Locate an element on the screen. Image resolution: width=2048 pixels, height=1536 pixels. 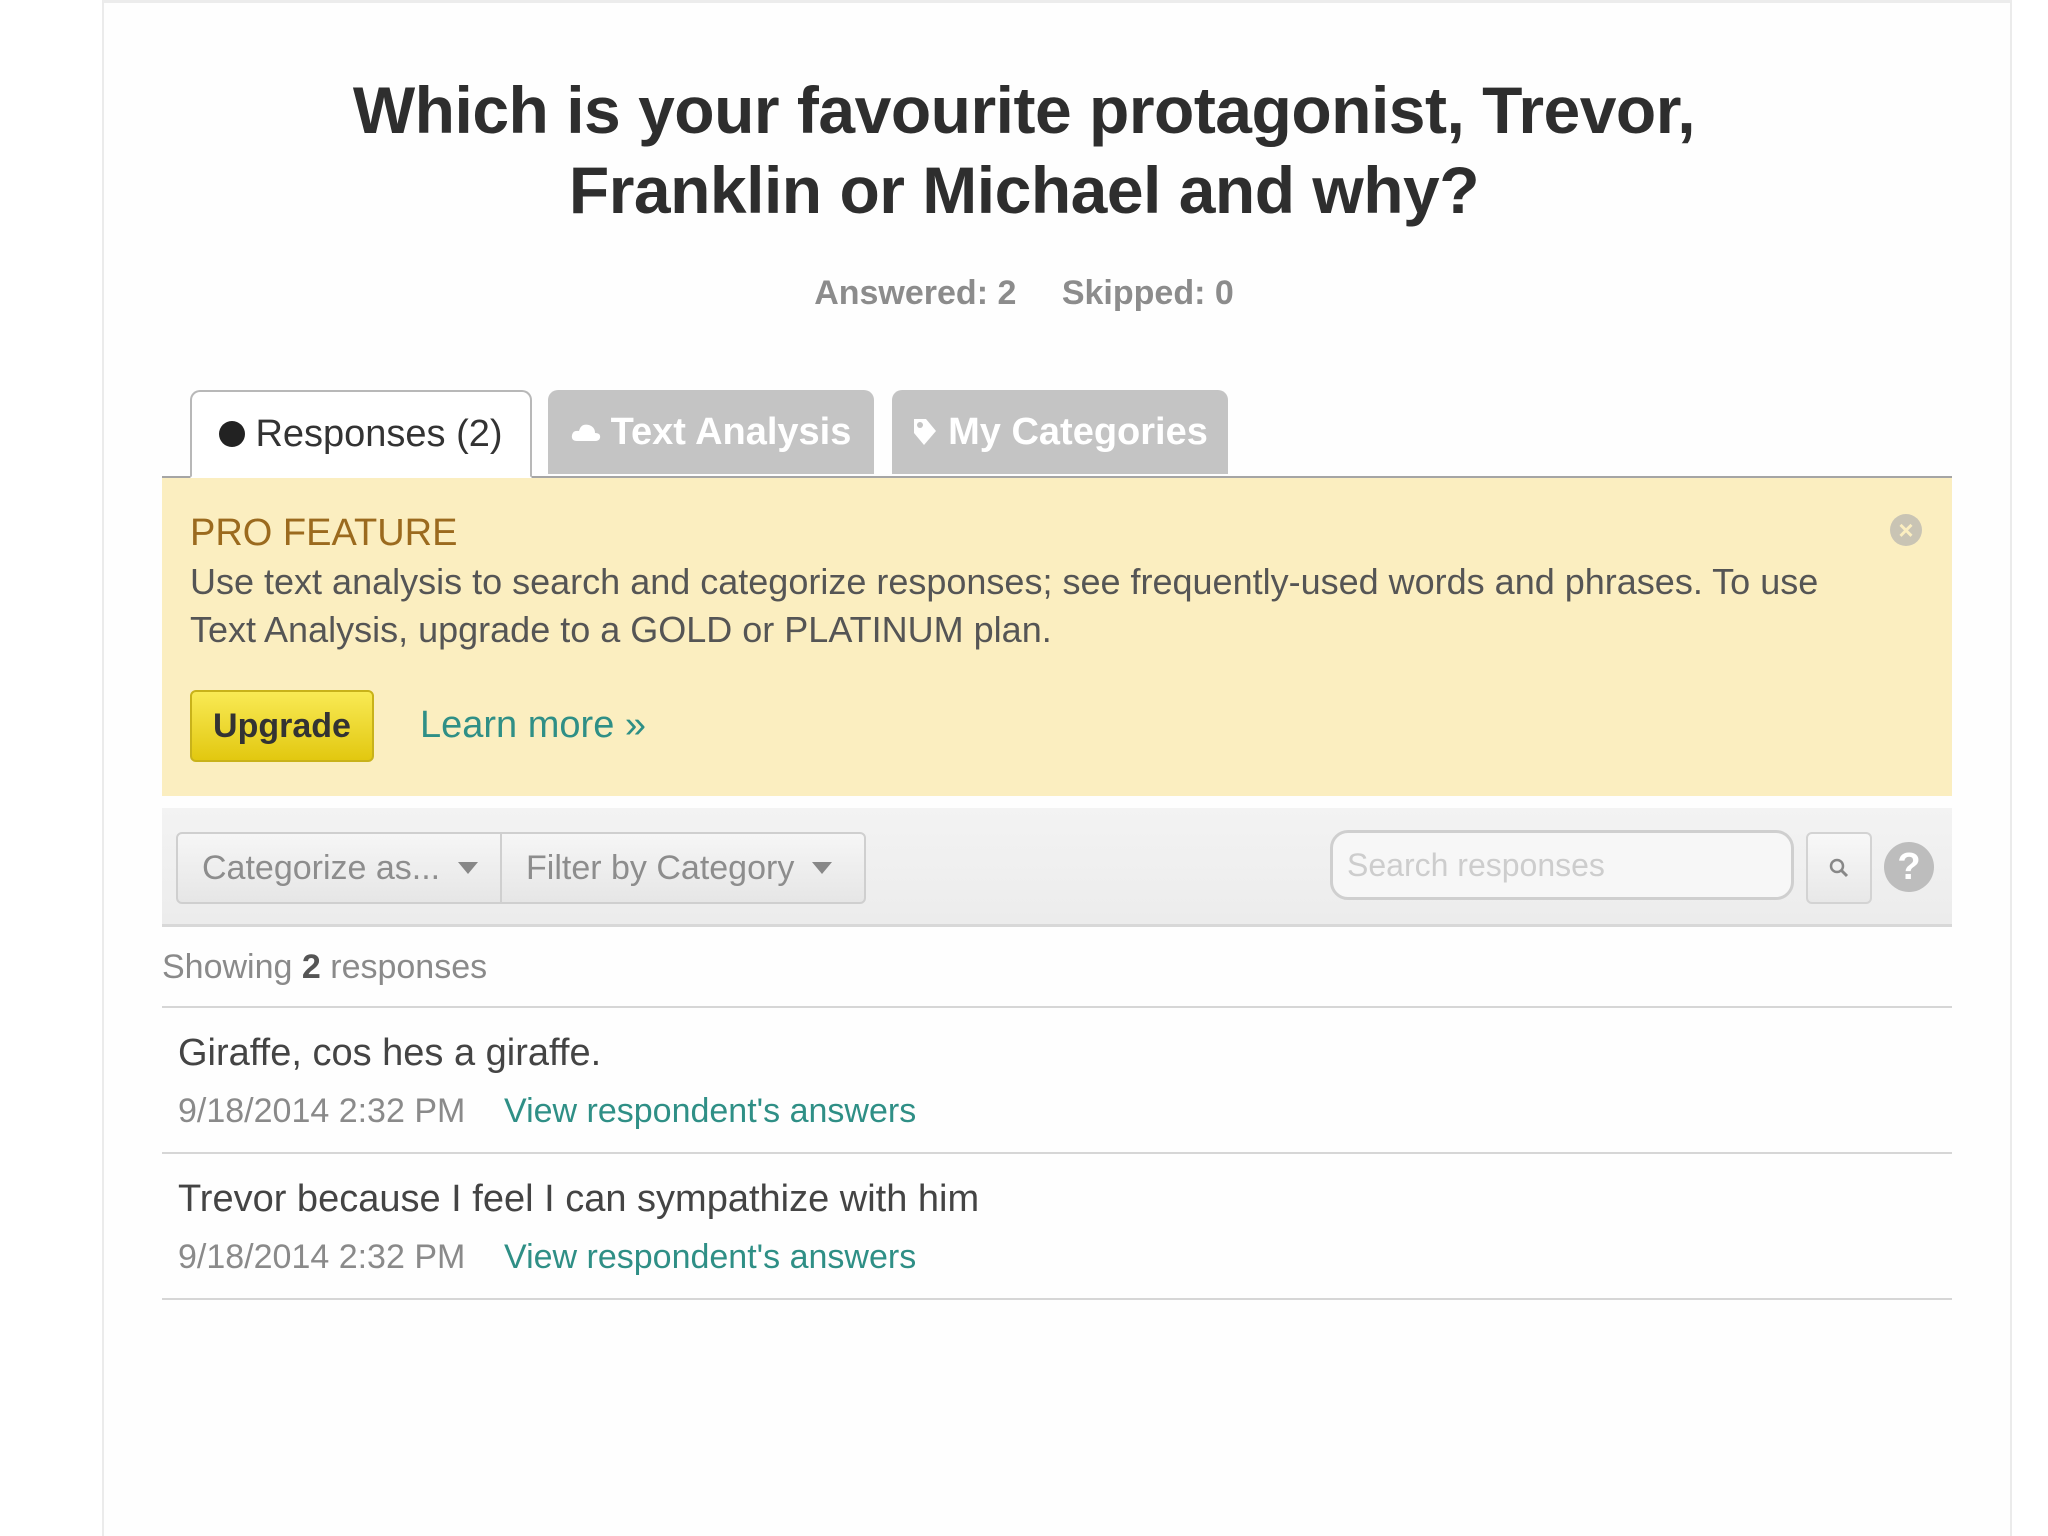
question-title-line-2: Franklin or Michael and why? is located at coordinates (1024, 190).